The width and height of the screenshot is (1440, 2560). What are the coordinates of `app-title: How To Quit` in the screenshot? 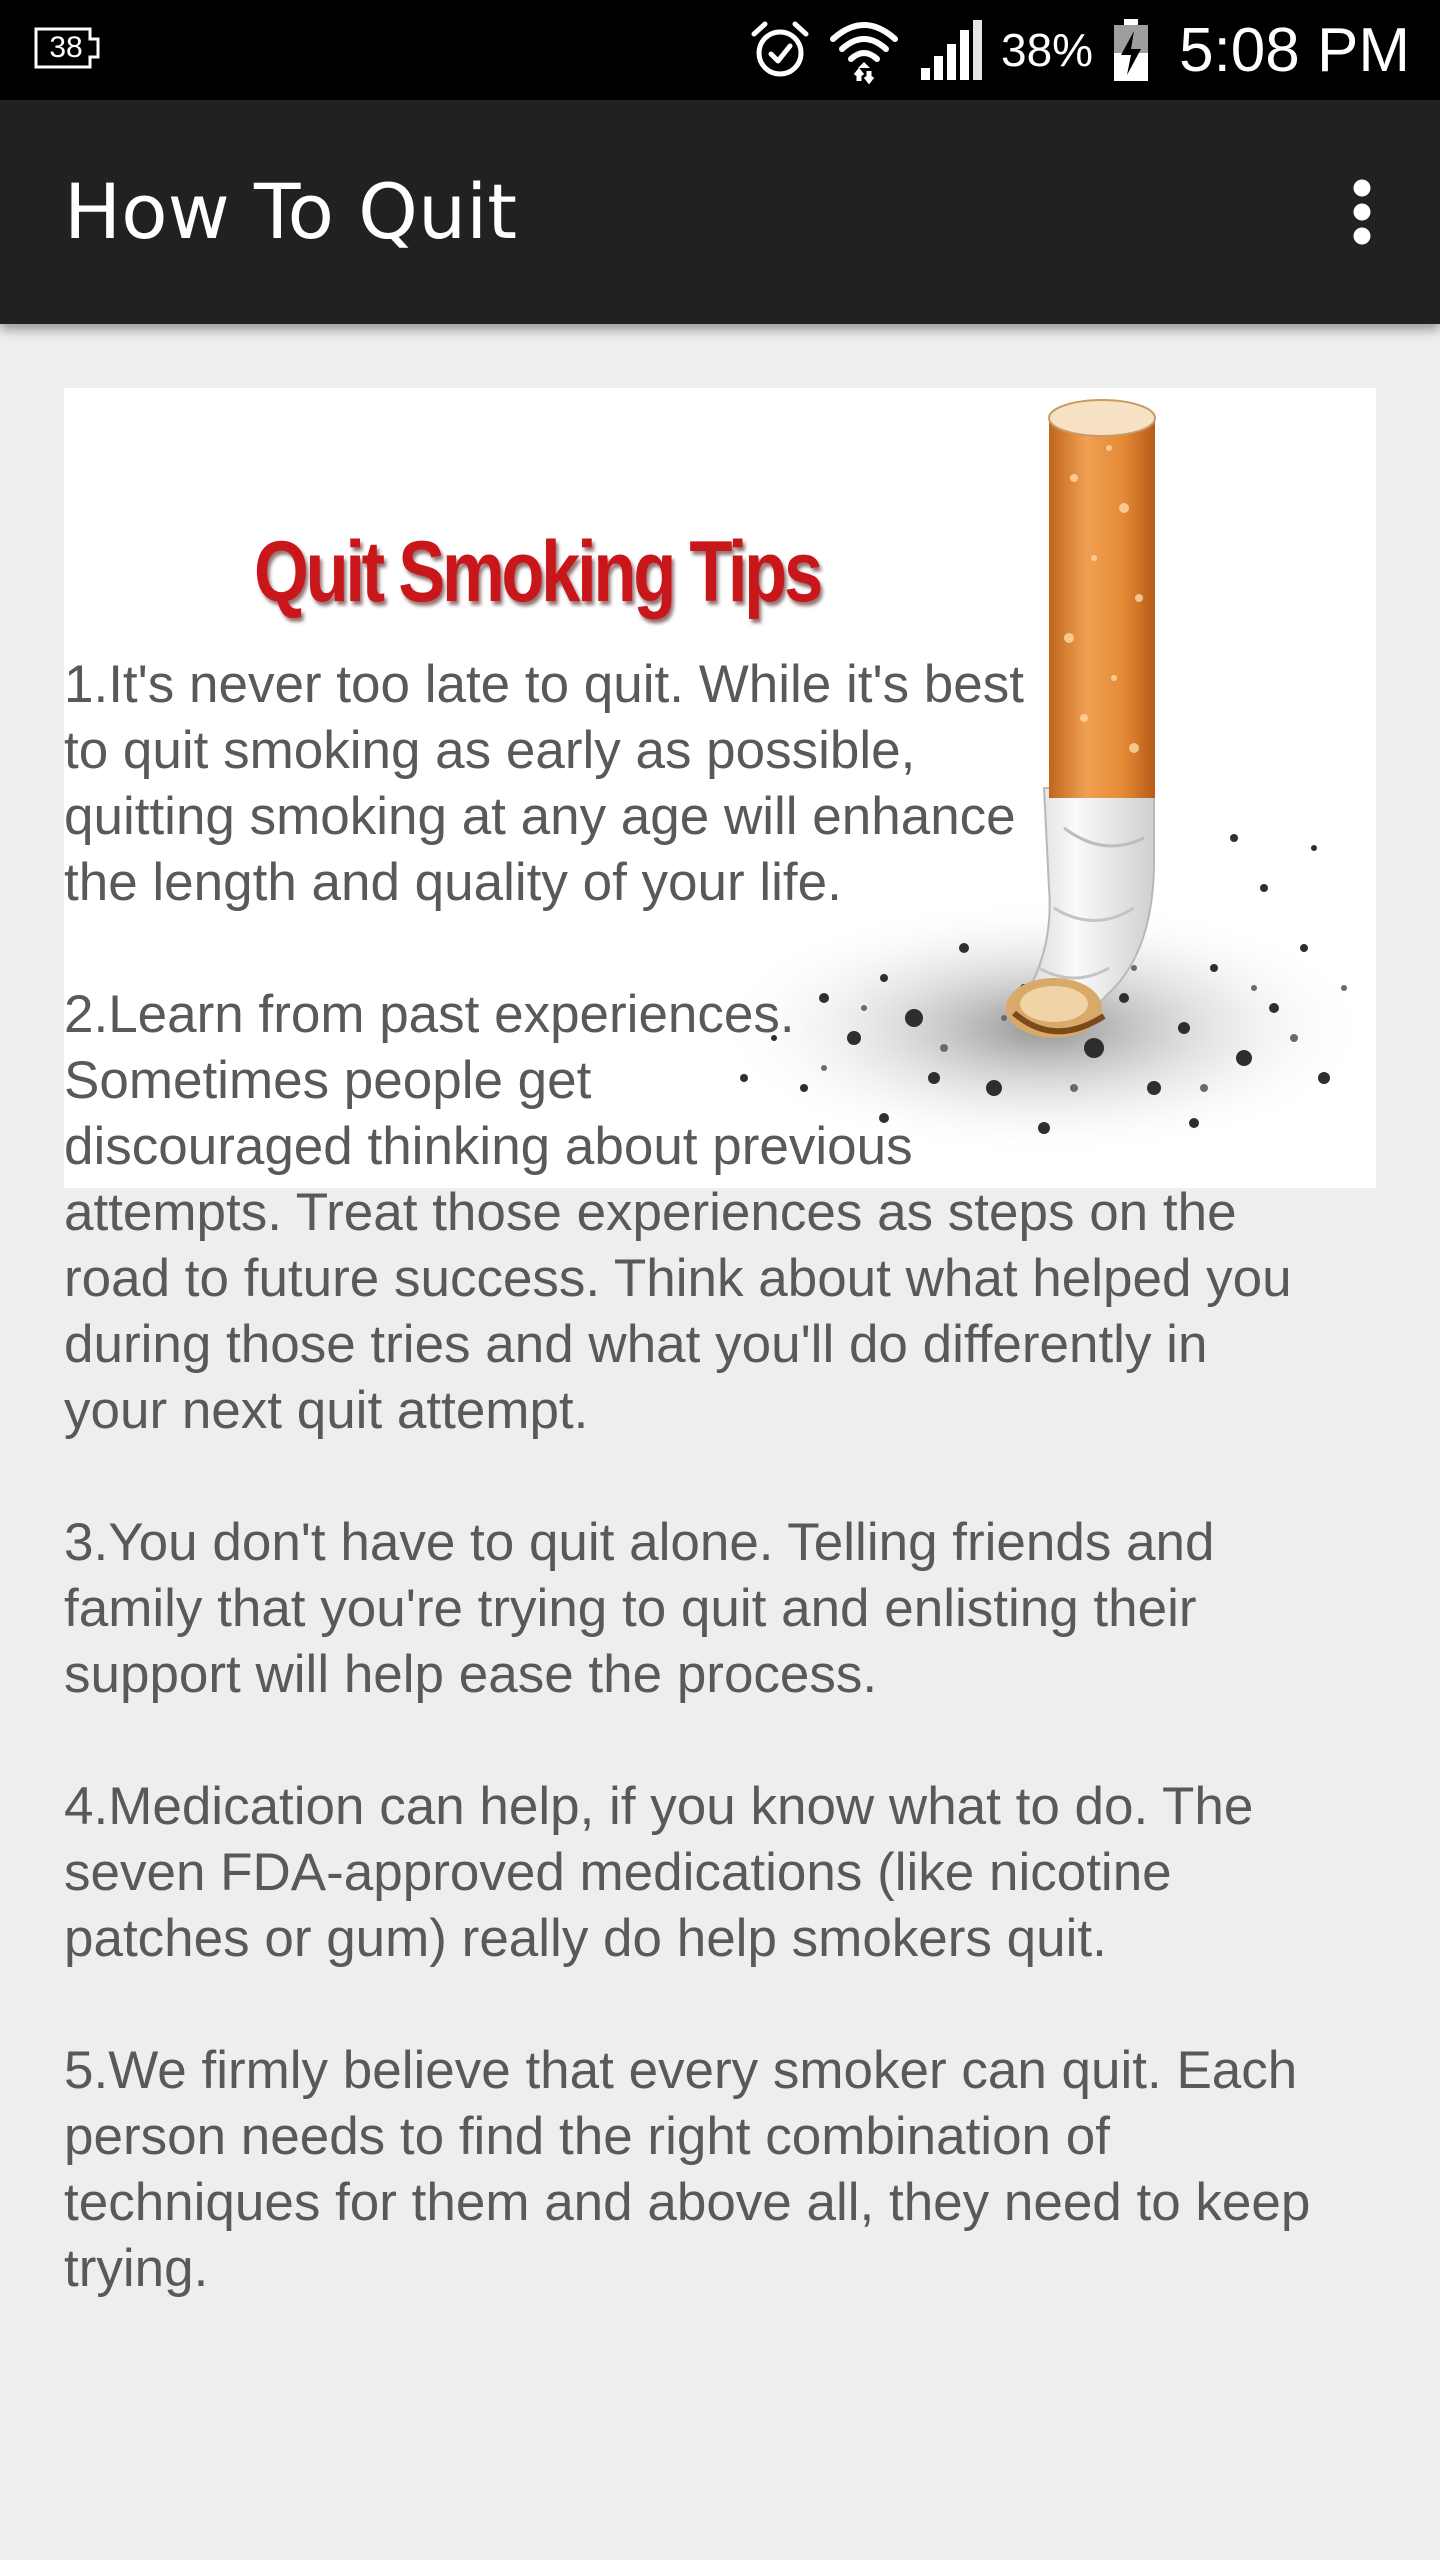 It's located at (291, 211).